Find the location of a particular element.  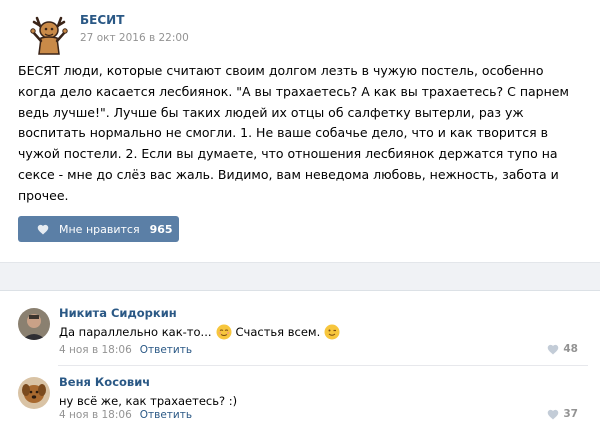

relieved-face-emoji is located at coordinates (224, 332).